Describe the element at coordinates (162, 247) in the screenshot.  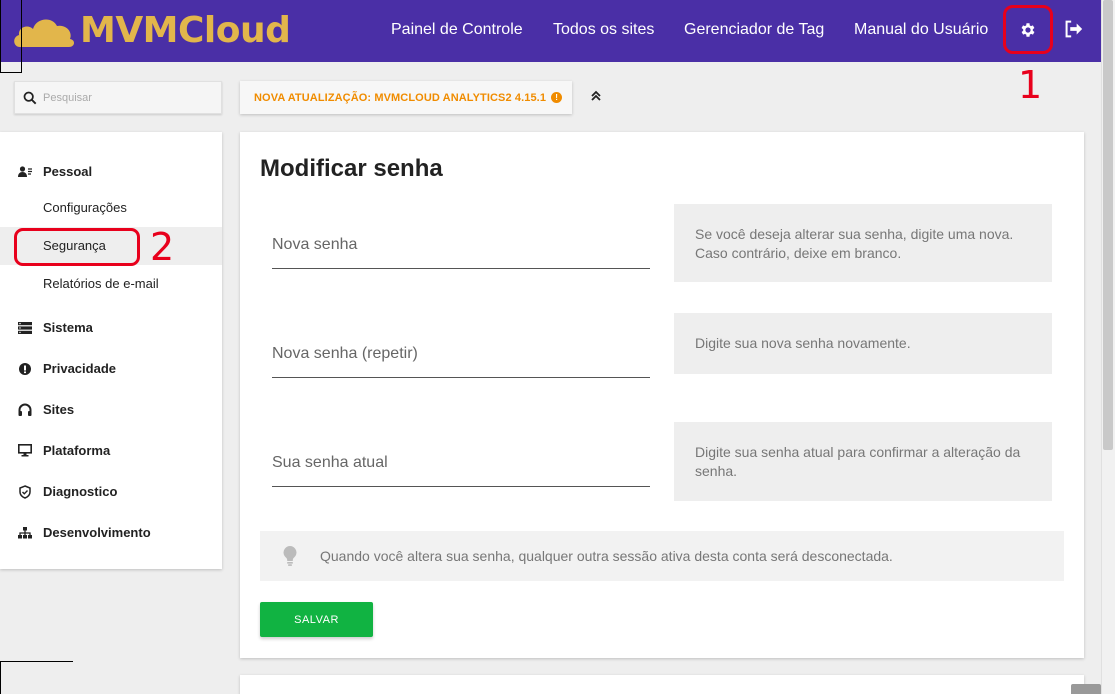
I see `annotation-number-2: 2` at that location.